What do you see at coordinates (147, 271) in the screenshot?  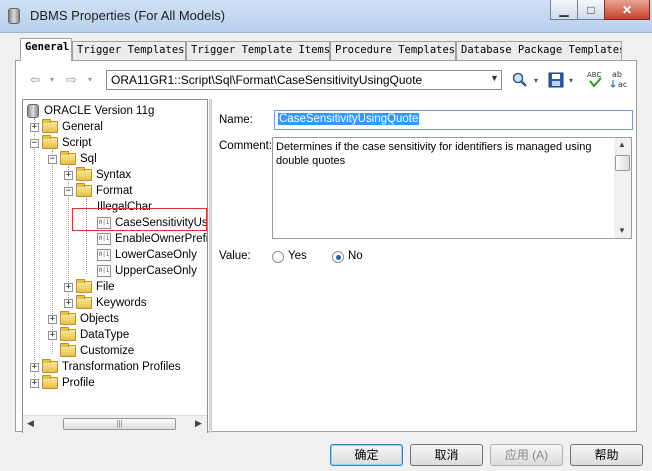 I see `tree-item-uppercaseonly: 0|1 UpperCaseOnly` at bounding box center [147, 271].